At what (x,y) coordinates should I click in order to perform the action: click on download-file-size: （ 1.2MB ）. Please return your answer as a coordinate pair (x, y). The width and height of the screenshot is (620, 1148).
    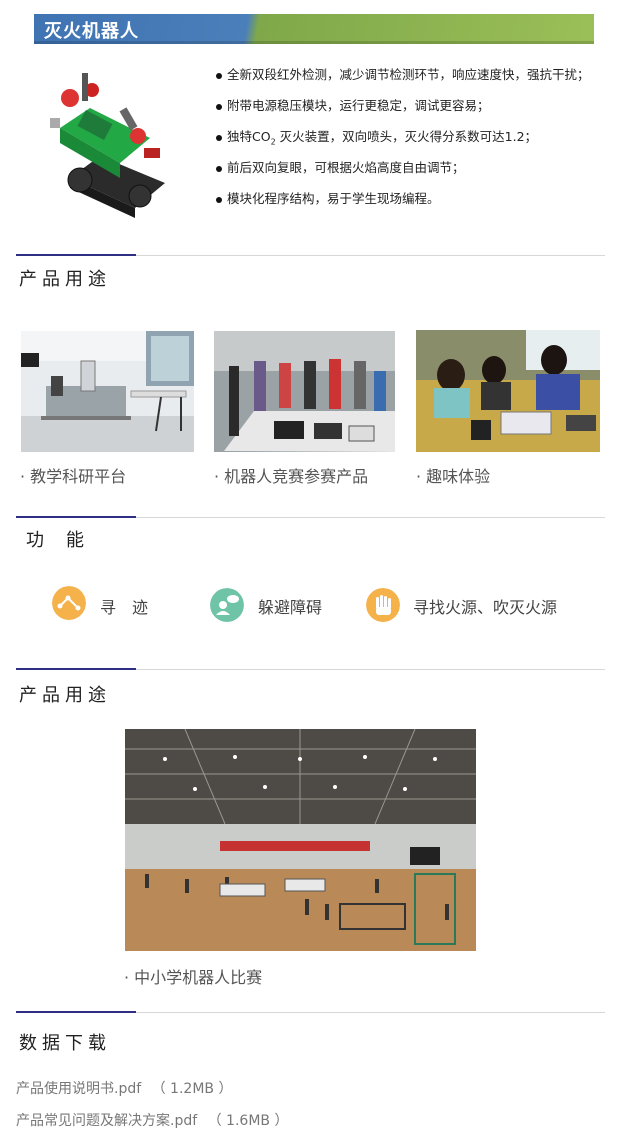
    Looking at the image, I should click on (192, 1089).